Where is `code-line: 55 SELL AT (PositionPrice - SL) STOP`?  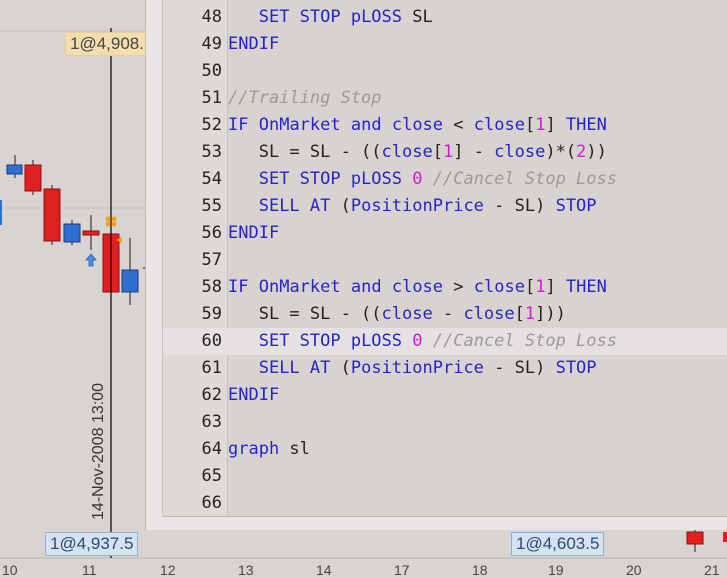 code-line: 55 SELL AT (PositionPrice - SL) STOP is located at coordinates (445, 206).